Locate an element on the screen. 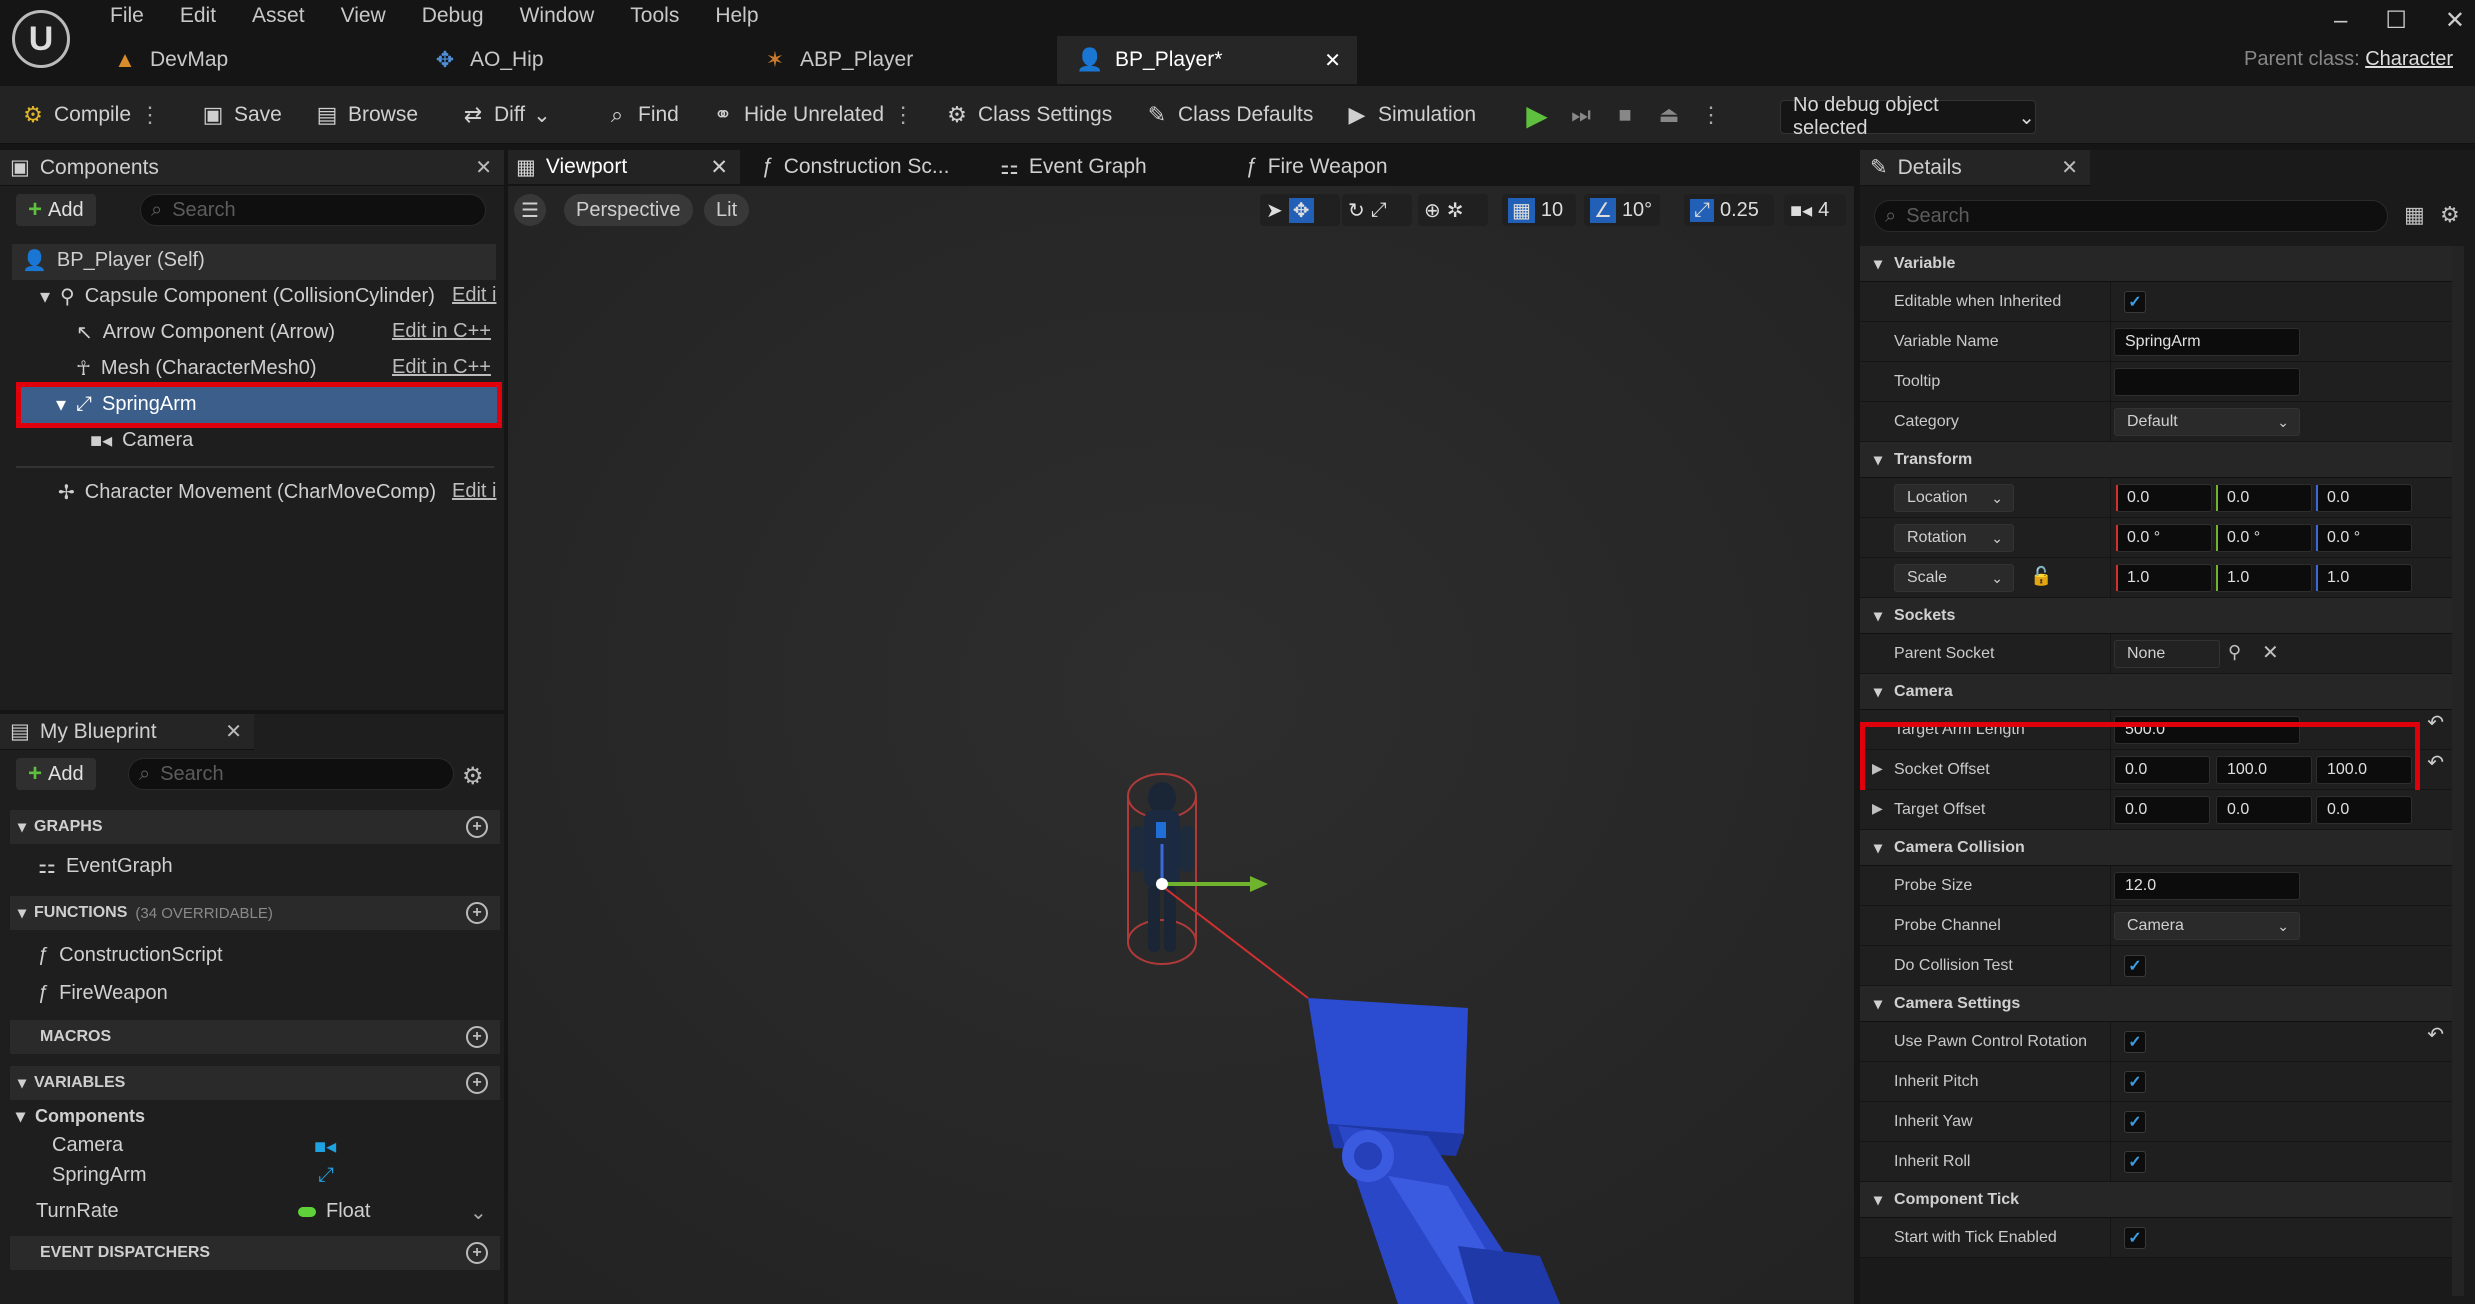 This screenshot has width=2475, height=1304. tab-viewport: ▦ Viewport ✕ is located at coordinates (624, 167).